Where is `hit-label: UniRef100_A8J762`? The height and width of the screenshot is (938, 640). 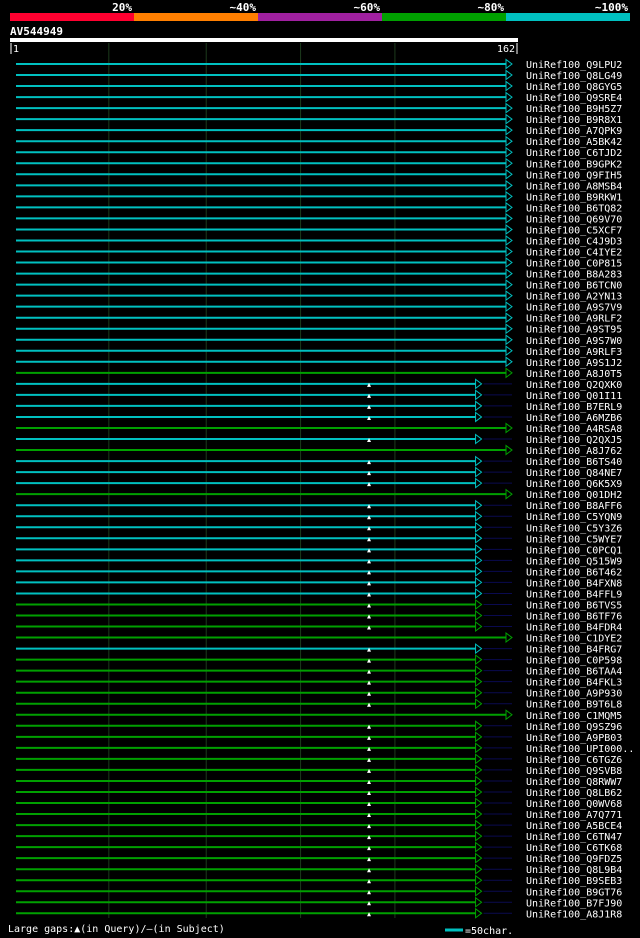
hit-label: UniRef100_A8J762 is located at coordinates (574, 451).